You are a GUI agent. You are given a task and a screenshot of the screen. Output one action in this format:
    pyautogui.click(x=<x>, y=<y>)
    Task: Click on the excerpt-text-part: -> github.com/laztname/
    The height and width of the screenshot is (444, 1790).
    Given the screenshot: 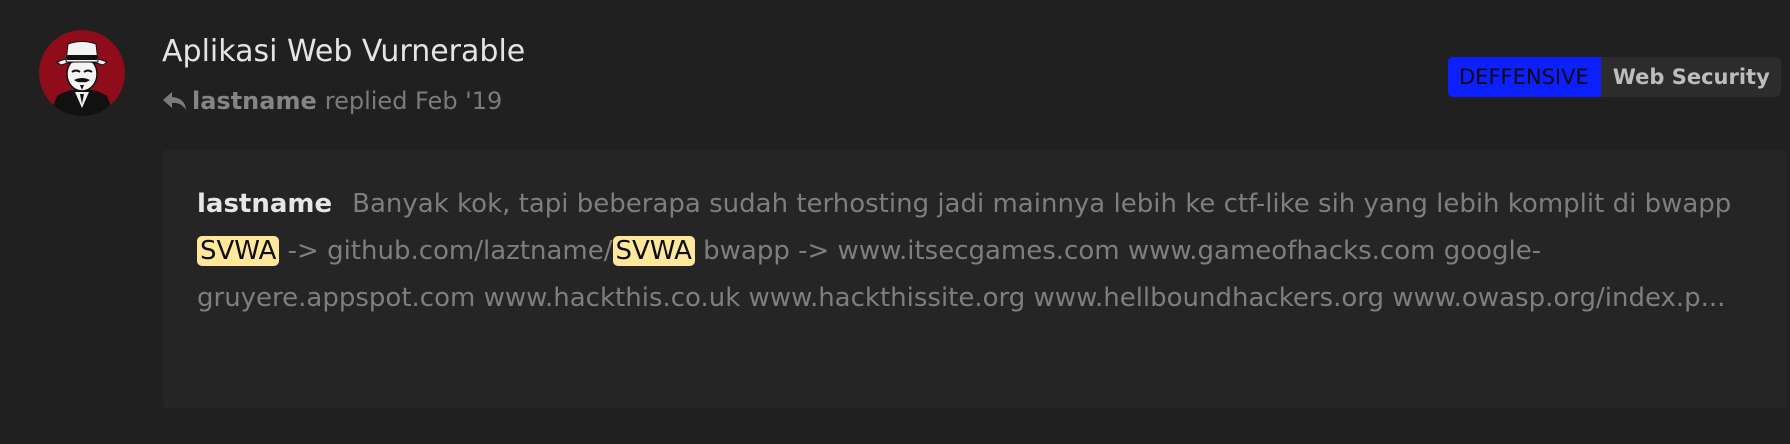 What is the action you would take?
    pyautogui.click(x=450, y=251)
    